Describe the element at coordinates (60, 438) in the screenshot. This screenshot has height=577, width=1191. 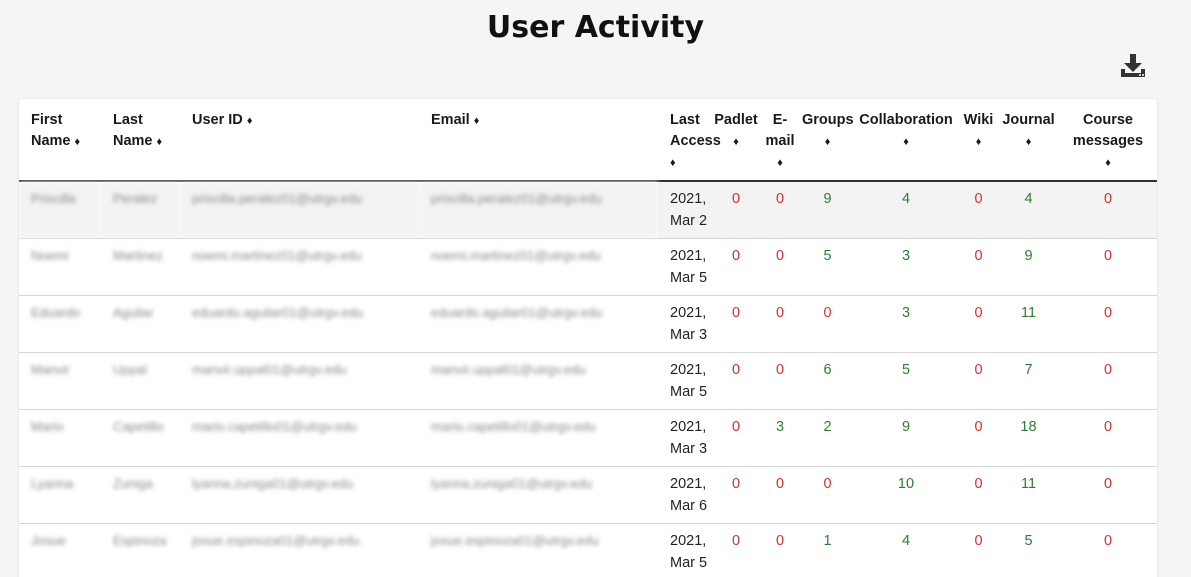
I see `cell-first: Mario` at that location.